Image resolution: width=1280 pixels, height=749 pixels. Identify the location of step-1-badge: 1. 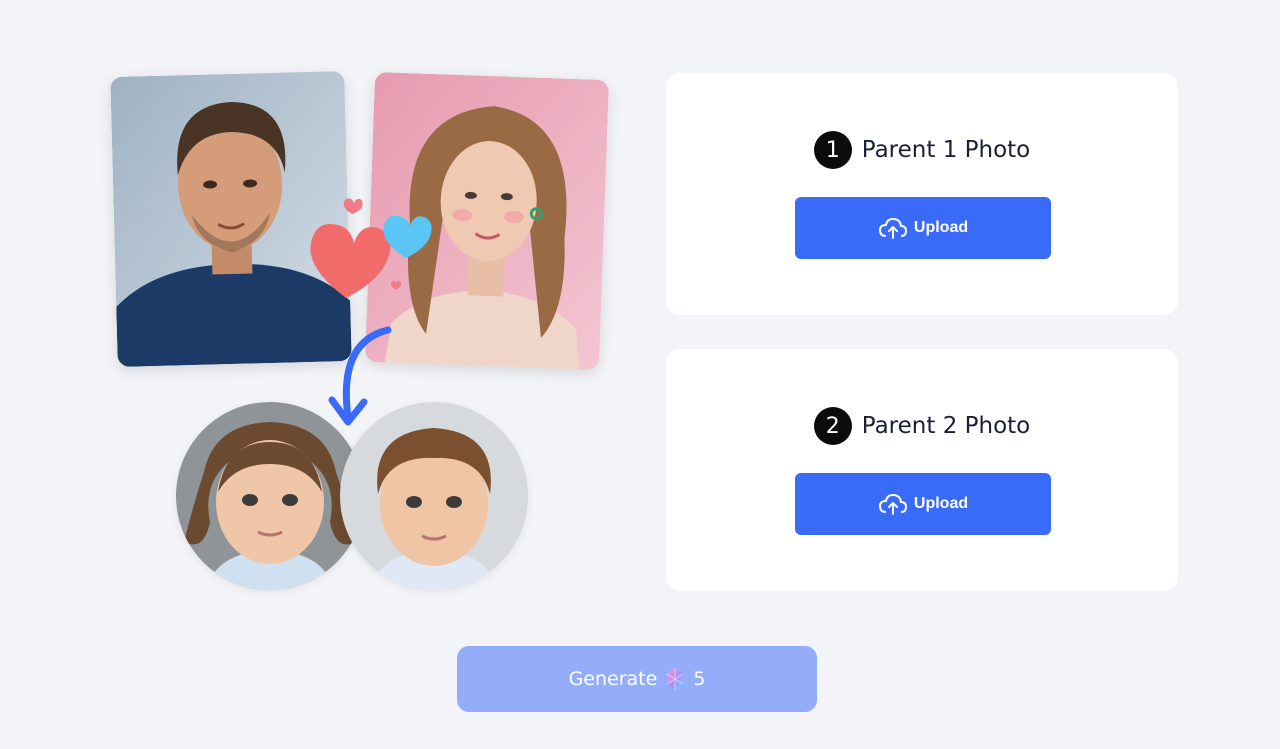
(832, 150).